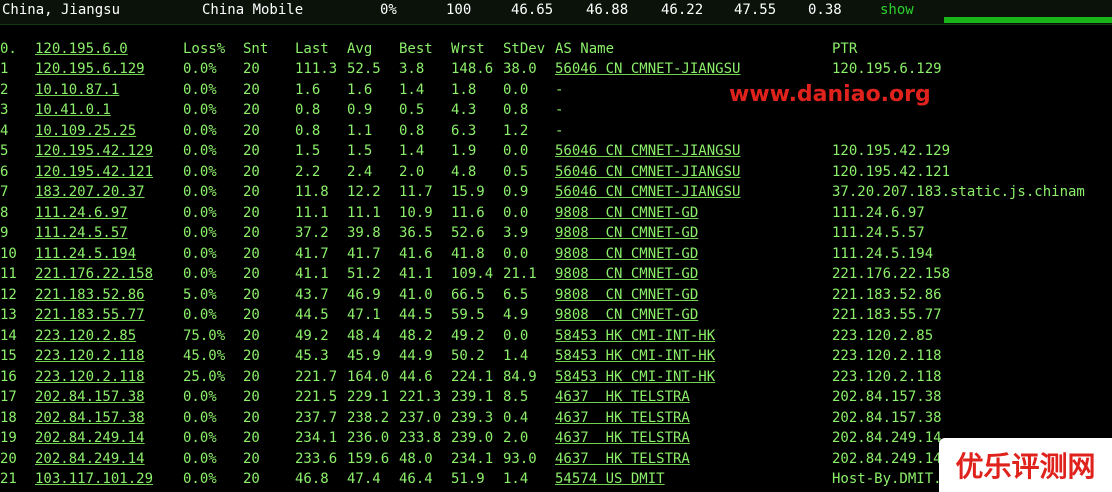  What do you see at coordinates (516, 335) in the screenshot?
I see `hop-stdev: 0.0` at bounding box center [516, 335].